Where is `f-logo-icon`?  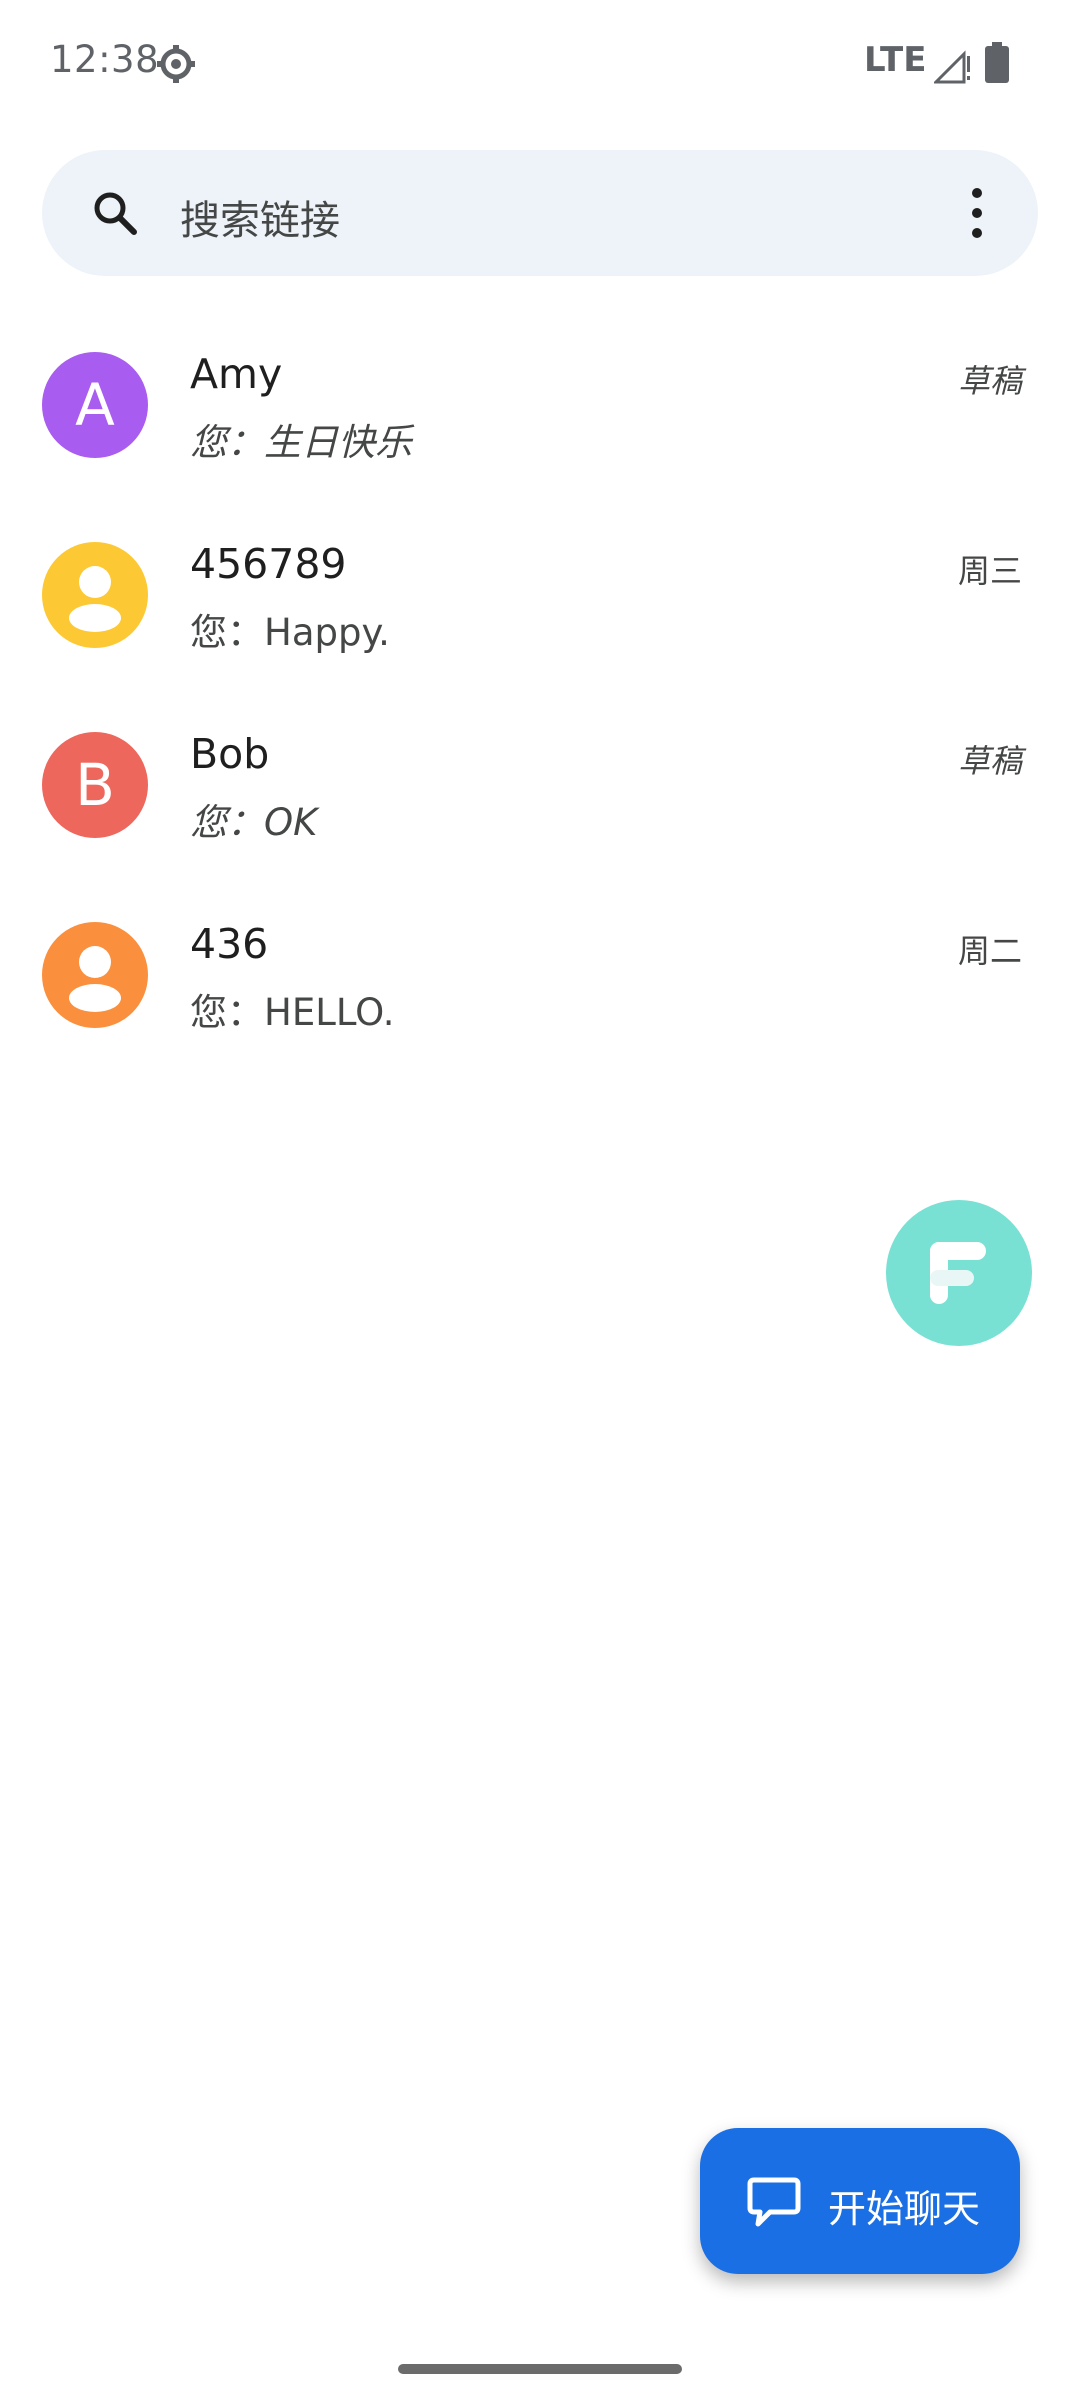 f-logo-icon is located at coordinates (958, 1273).